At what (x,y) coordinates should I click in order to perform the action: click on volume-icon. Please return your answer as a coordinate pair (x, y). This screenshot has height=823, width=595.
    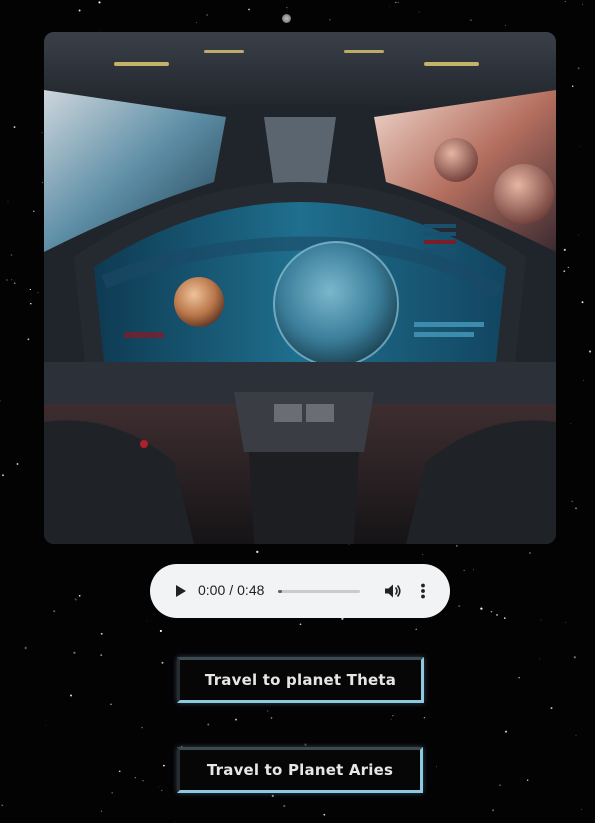
    Looking at the image, I should click on (392, 591).